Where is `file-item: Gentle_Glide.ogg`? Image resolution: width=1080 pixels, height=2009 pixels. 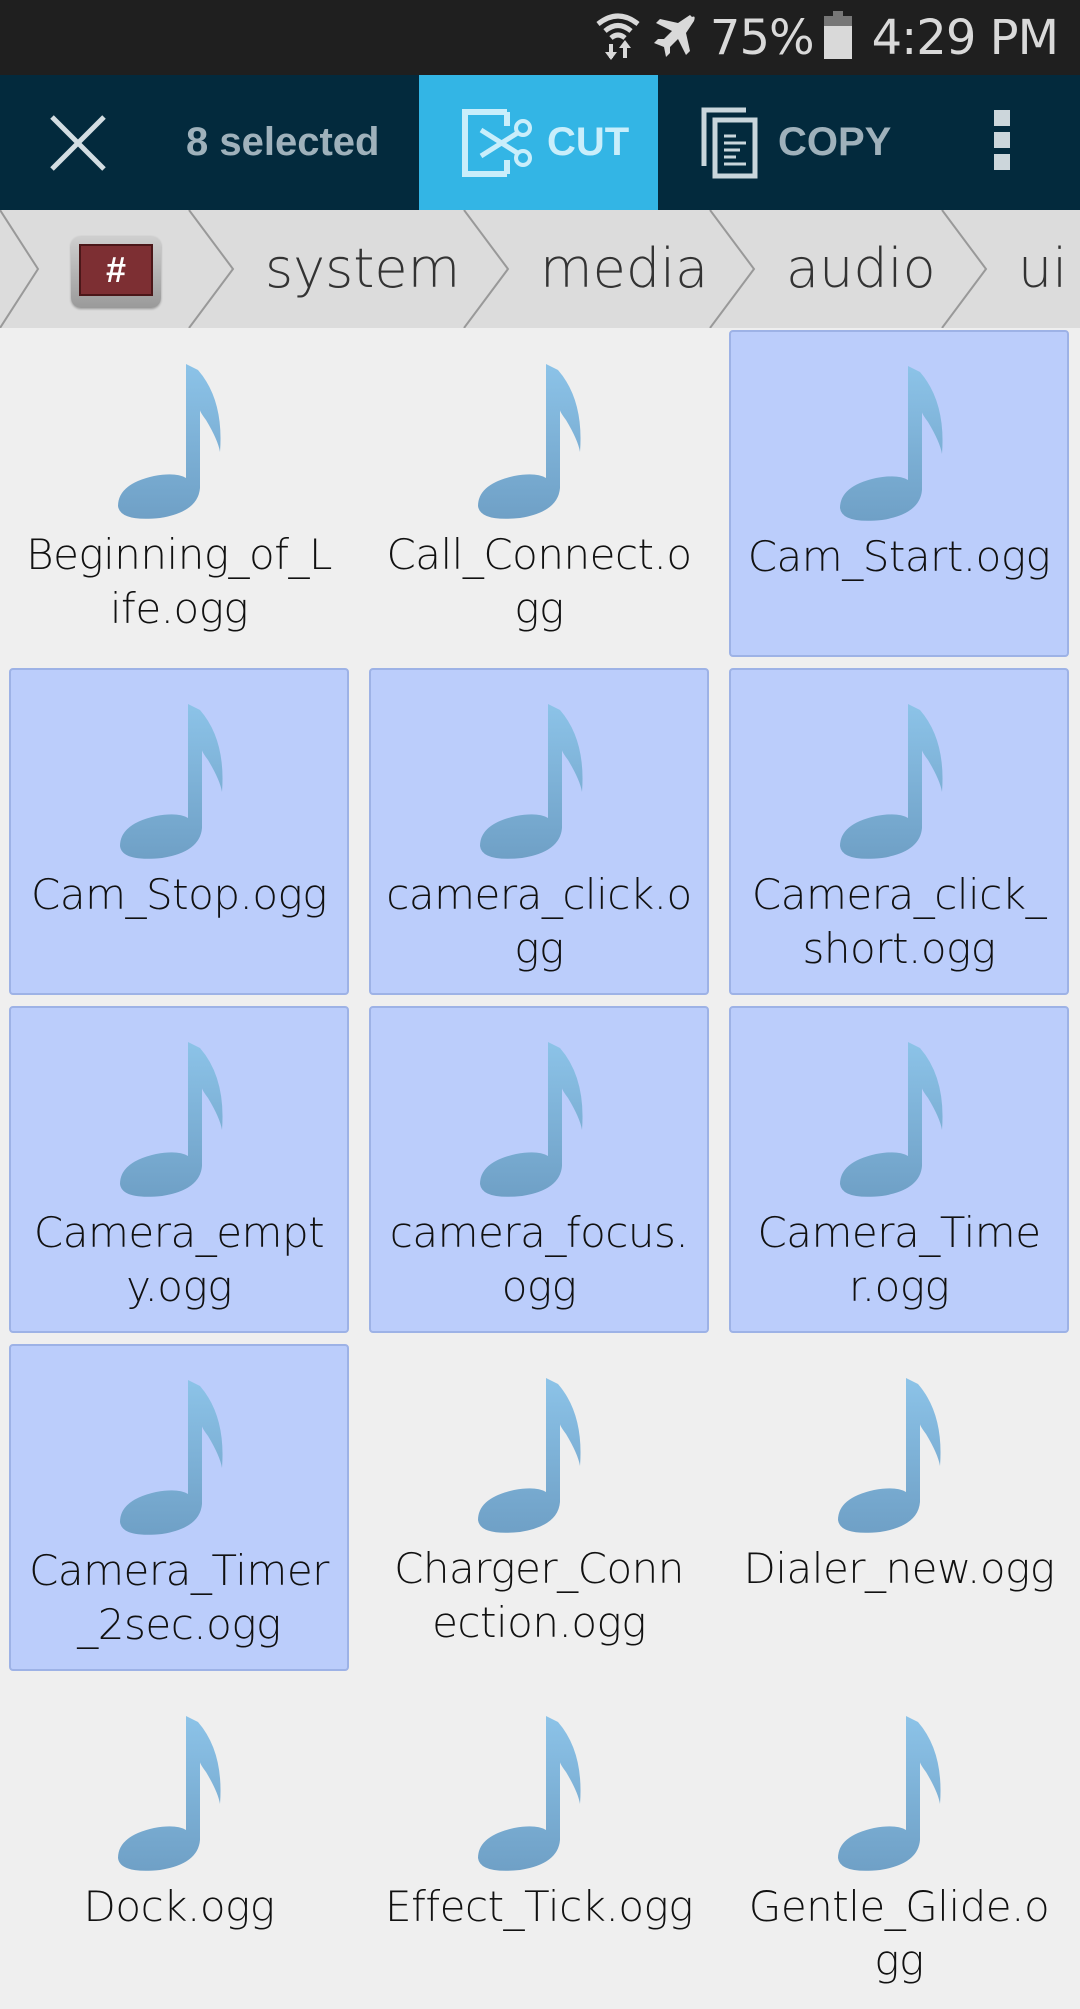 file-item: Gentle_Glide.ogg is located at coordinates (899, 1845).